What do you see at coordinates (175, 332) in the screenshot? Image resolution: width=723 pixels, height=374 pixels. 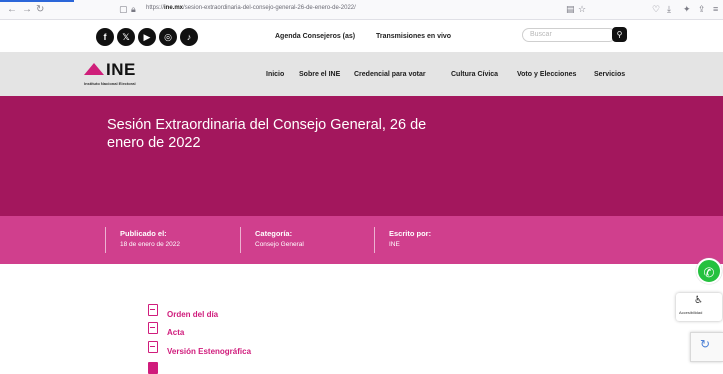 I see `doc-link-acta: Acta` at bounding box center [175, 332].